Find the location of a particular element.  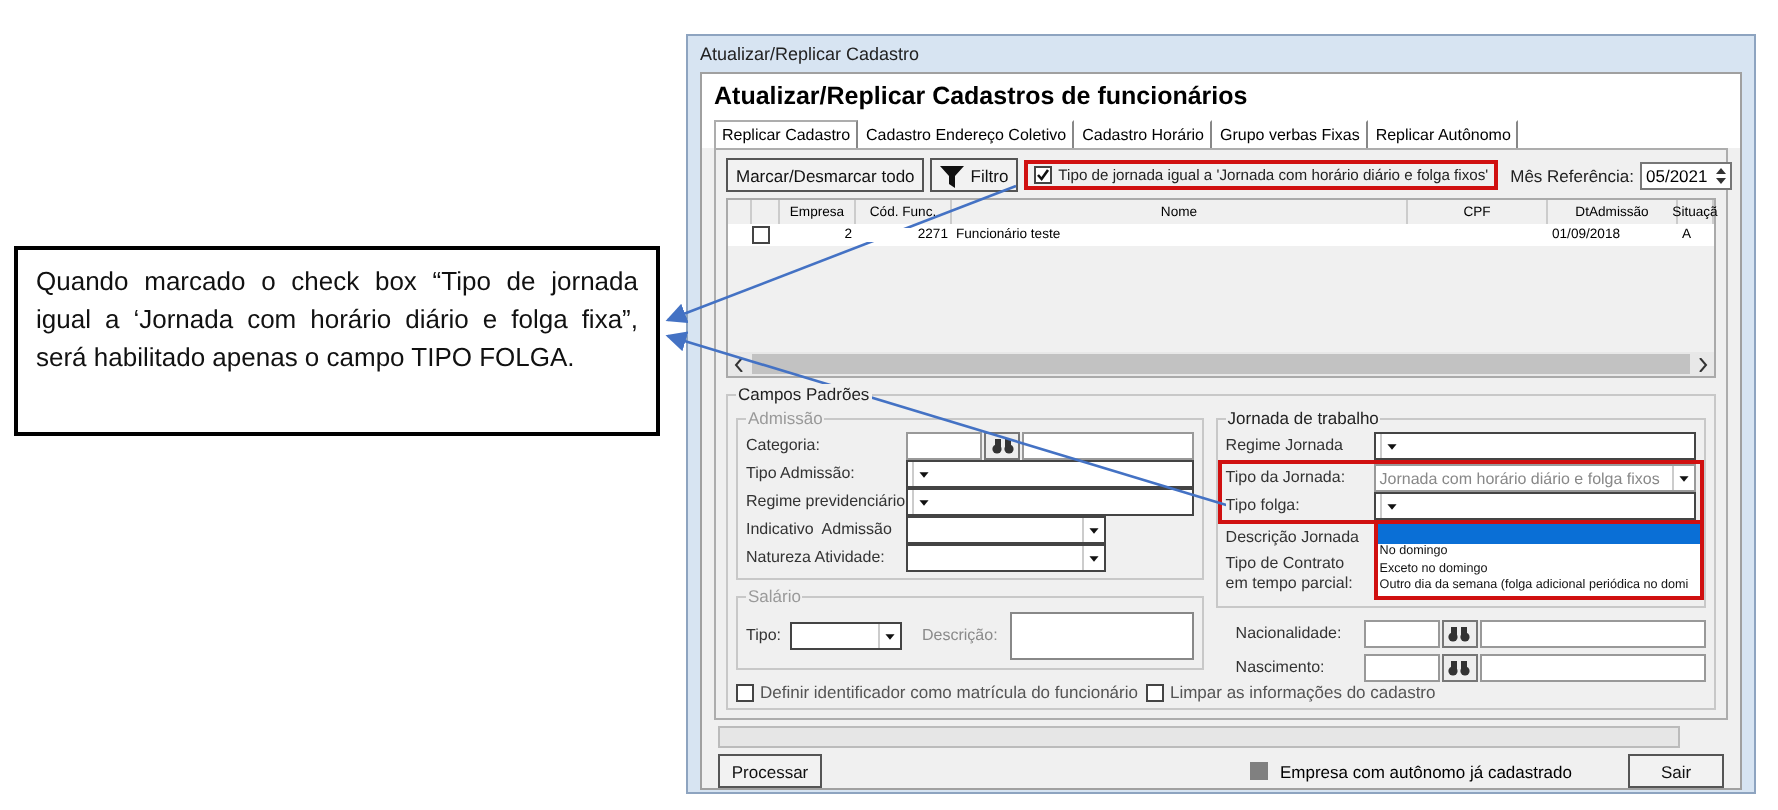

field-label: Descrição Jornada is located at coordinates (1292, 538).